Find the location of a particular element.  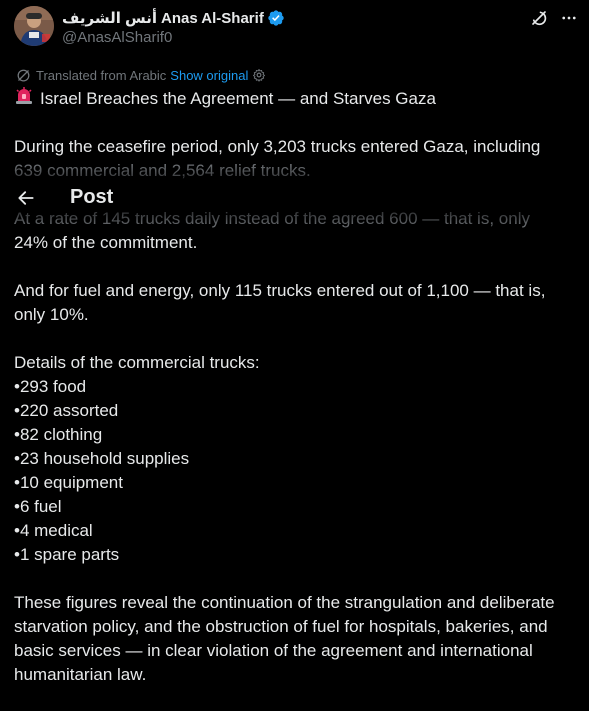

details-heading: Details of the commercial trucks: is located at coordinates (137, 362).